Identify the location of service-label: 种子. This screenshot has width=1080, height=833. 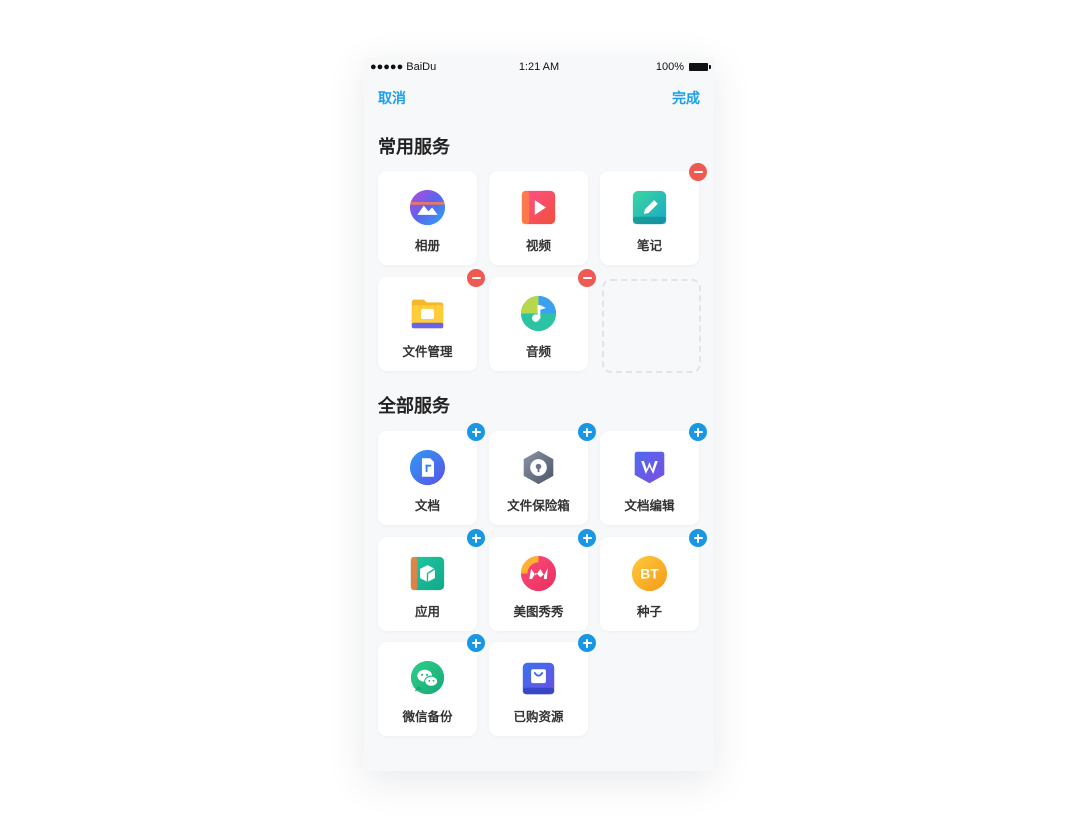
(649, 612).